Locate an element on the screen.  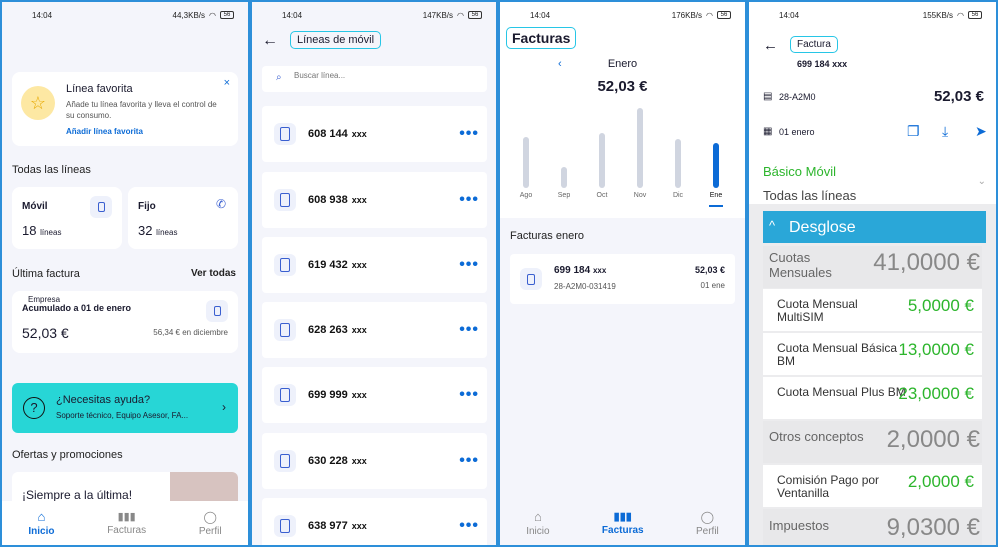
bar-chart-icon: ▮▮▮ is located at coordinates (126, 517).